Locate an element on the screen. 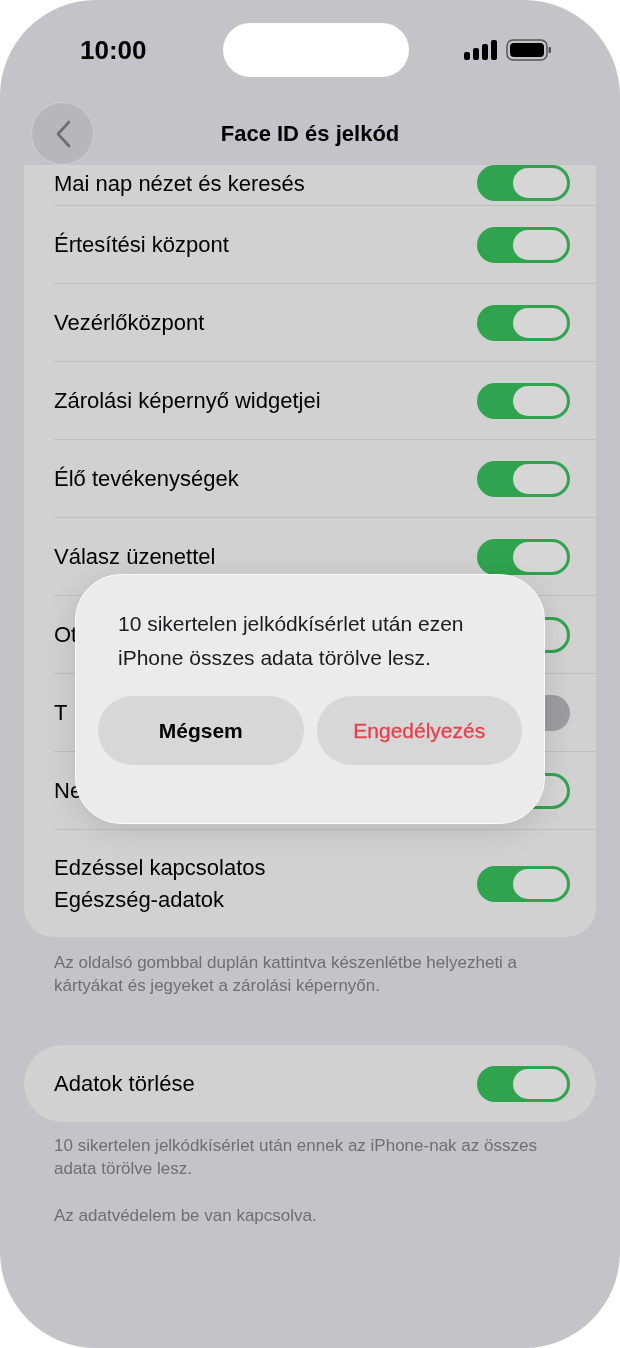 This screenshot has height=1348, width=620. setting-label: Edzéssel kapcsolatos Egészség-adatok is located at coordinates (160, 883).